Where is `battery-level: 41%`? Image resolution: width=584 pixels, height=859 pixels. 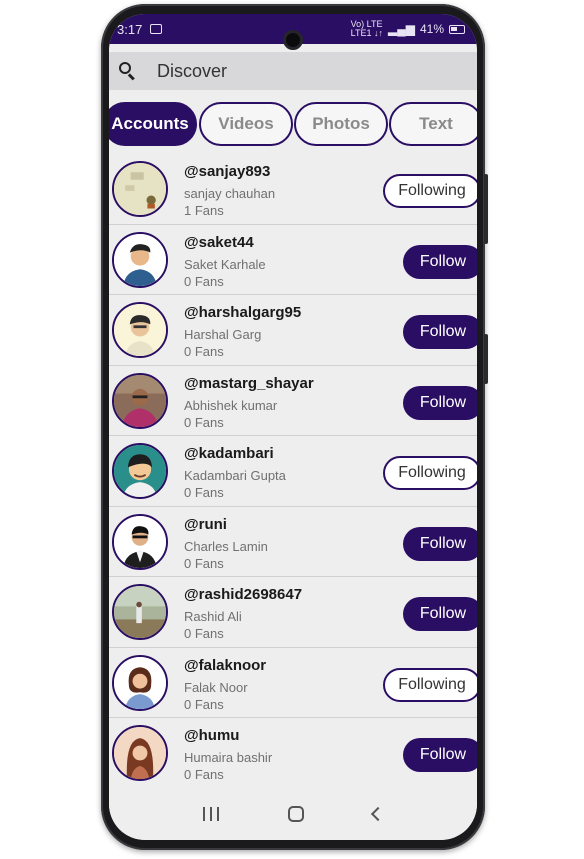 battery-level: 41% is located at coordinates (431, 29).